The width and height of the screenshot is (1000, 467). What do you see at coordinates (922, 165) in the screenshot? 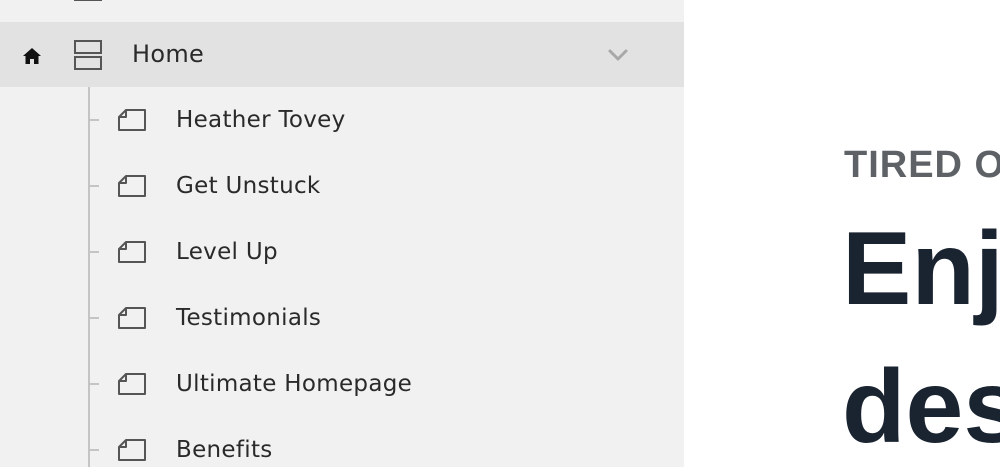
I see `preview-eyebrow-text: TIRED O` at bounding box center [922, 165].